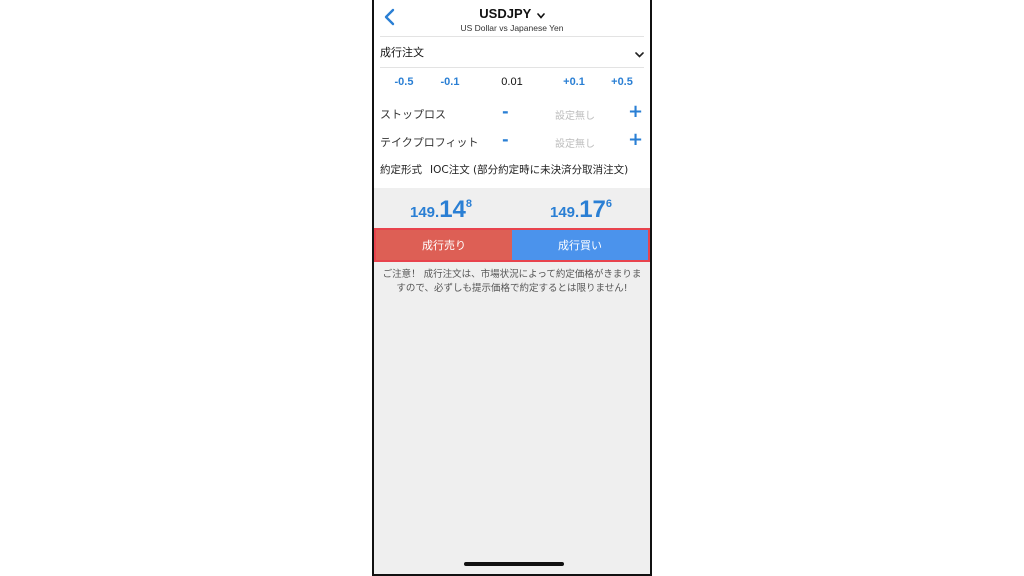 This screenshot has height=576, width=1024. I want to click on take-profit-plus-button: +, so click(635, 139).